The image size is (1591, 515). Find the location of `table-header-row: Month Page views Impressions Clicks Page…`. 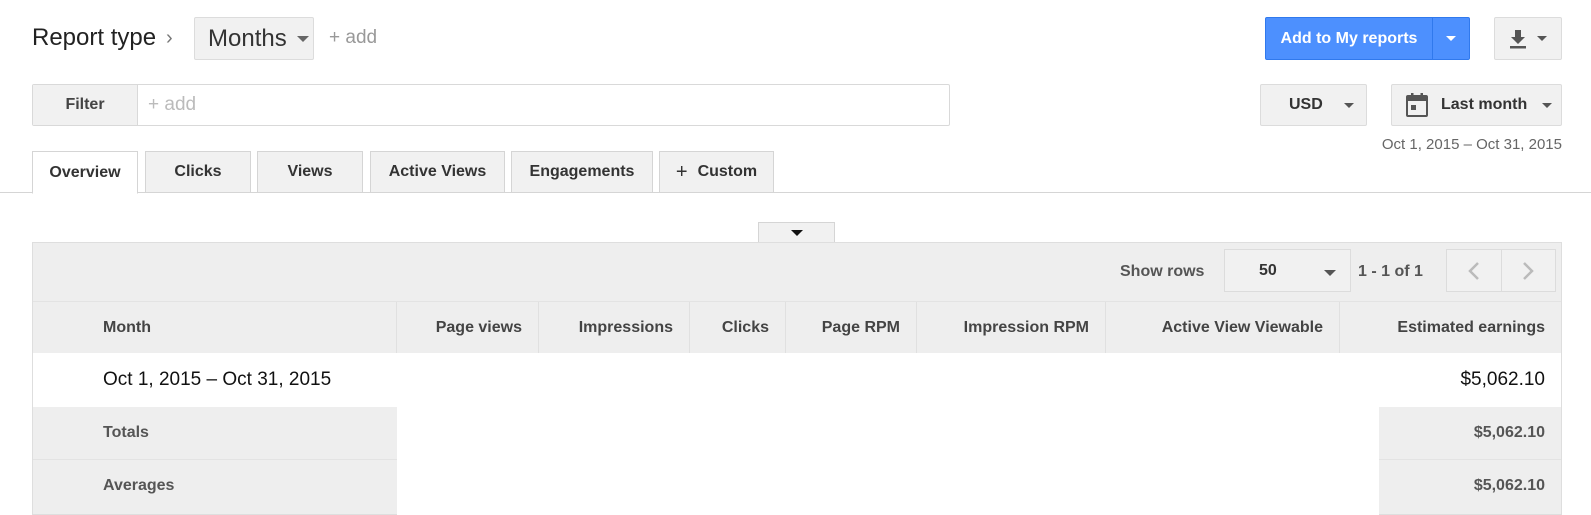

table-header-row: Month Page views Impressions Clicks Page… is located at coordinates (797, 327).